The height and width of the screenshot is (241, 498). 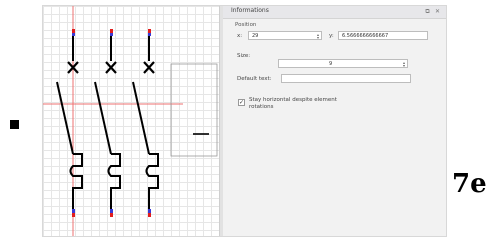 I want to click on y-input: 6.5666666666667, so click(x=383, y=35).